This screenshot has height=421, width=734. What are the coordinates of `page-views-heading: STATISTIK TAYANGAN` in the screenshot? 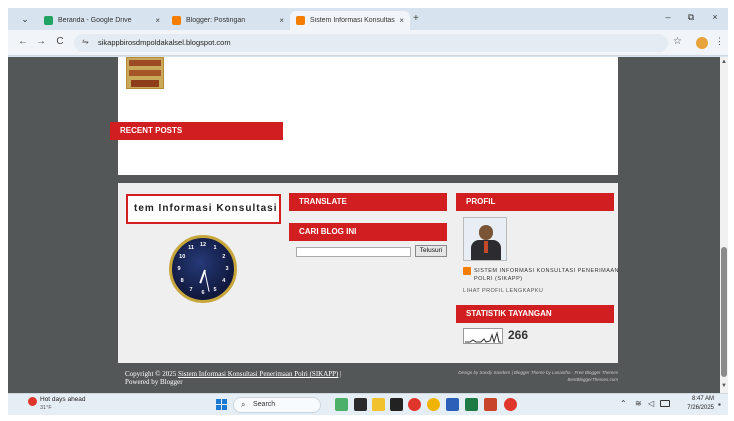 It's located at (535, 314).